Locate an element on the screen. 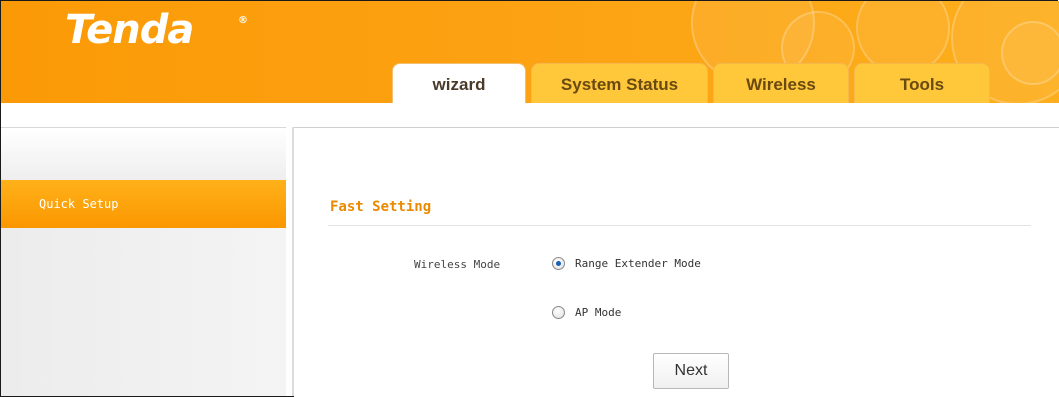 This screenshot has width=1059, height=397. sidebar-item-quick-setup: Quick Setup is located at coordinates (143, 204).